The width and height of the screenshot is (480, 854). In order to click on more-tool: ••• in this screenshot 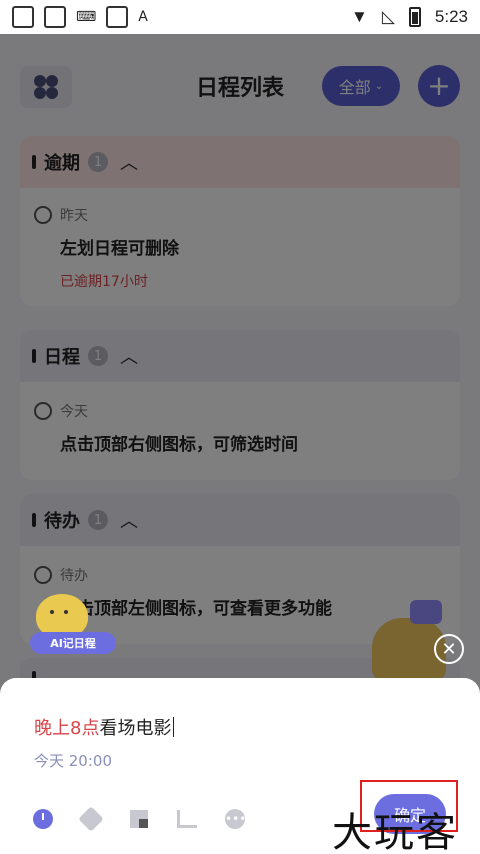, I will do `click(235, 819)`.